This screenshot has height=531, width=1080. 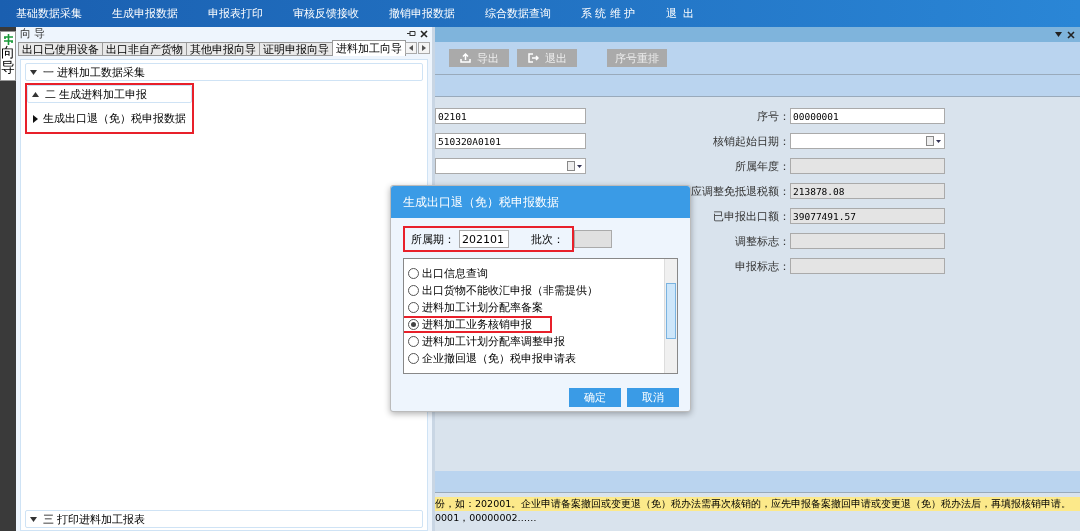 What do you see at coordinates (296, 49) in the screenshot?
I see `tab: 证明申报向导` at bounding box center [296, 49].